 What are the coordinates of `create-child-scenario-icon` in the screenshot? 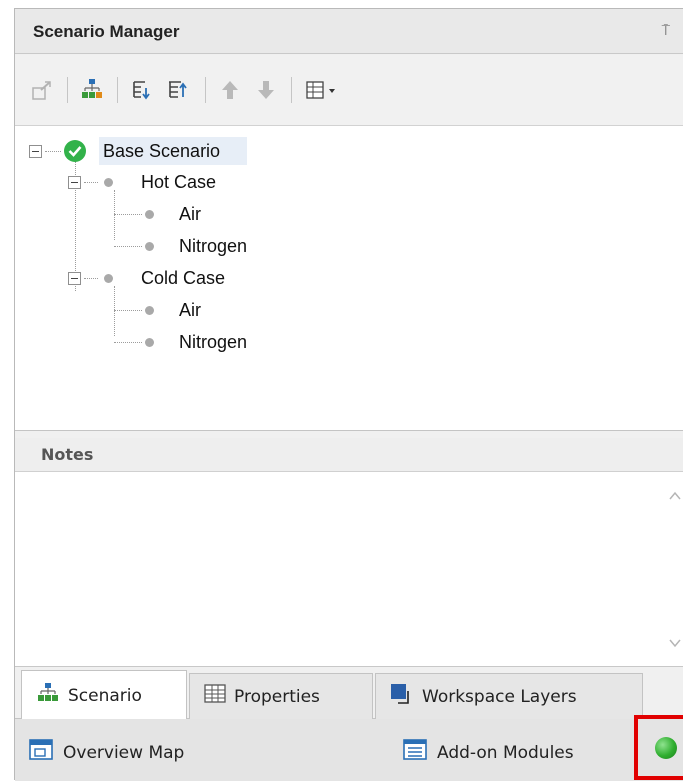 It's located at (92, 90).